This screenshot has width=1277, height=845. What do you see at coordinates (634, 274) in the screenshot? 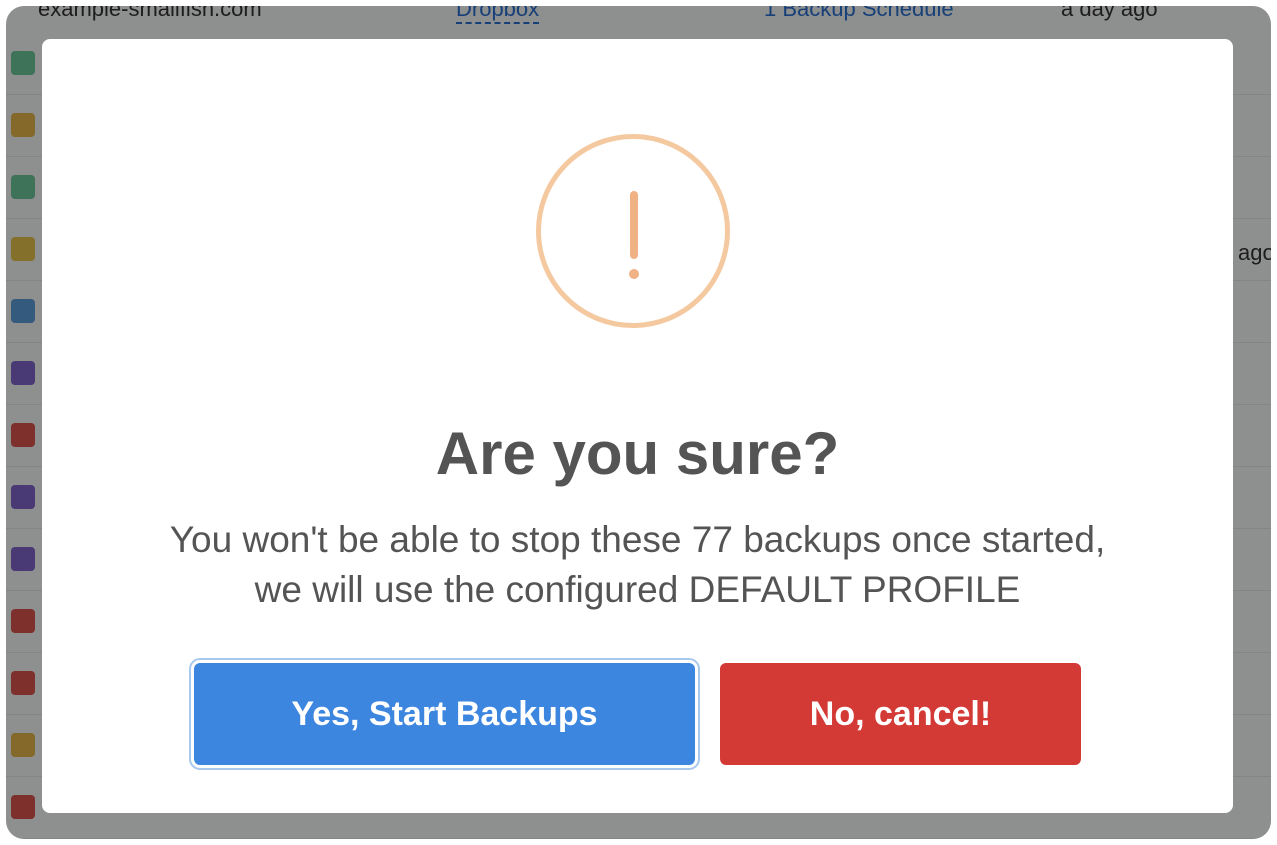
I see `warning-icon-dot` at bounding box center [634, 274].